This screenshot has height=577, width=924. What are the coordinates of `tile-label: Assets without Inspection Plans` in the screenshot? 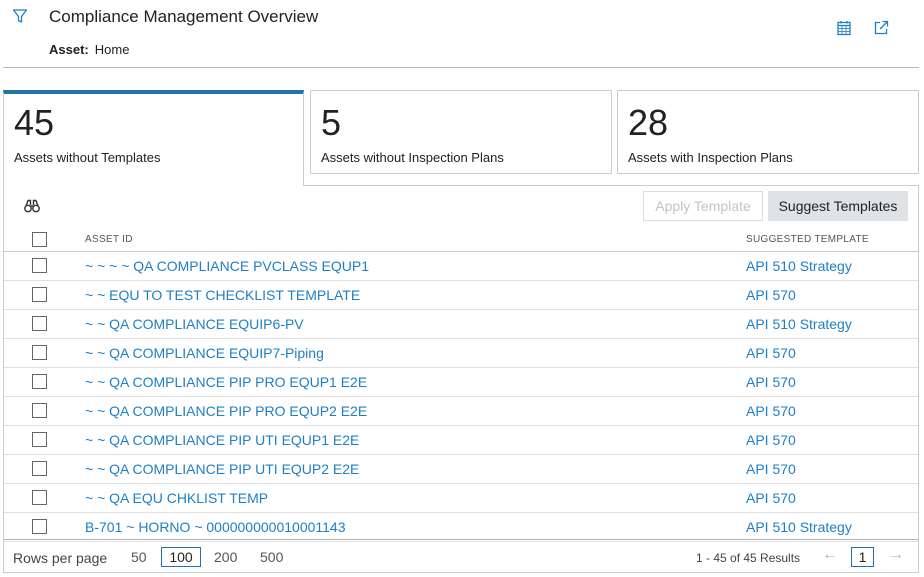 It's located at (412, 157).